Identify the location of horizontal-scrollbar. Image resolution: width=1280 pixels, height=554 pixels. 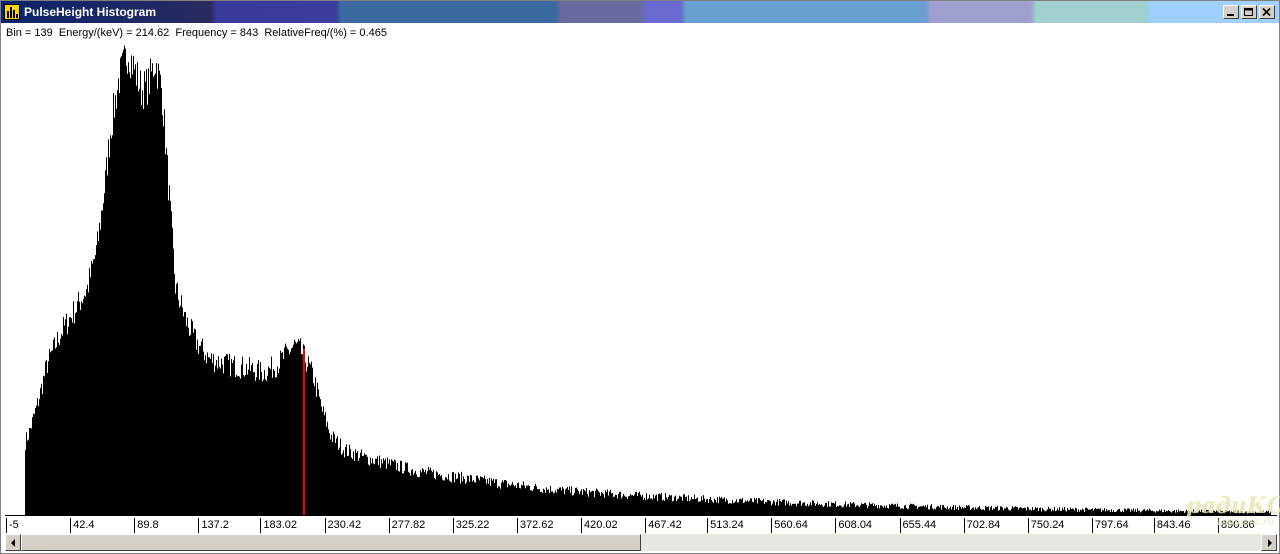
(641, 542).